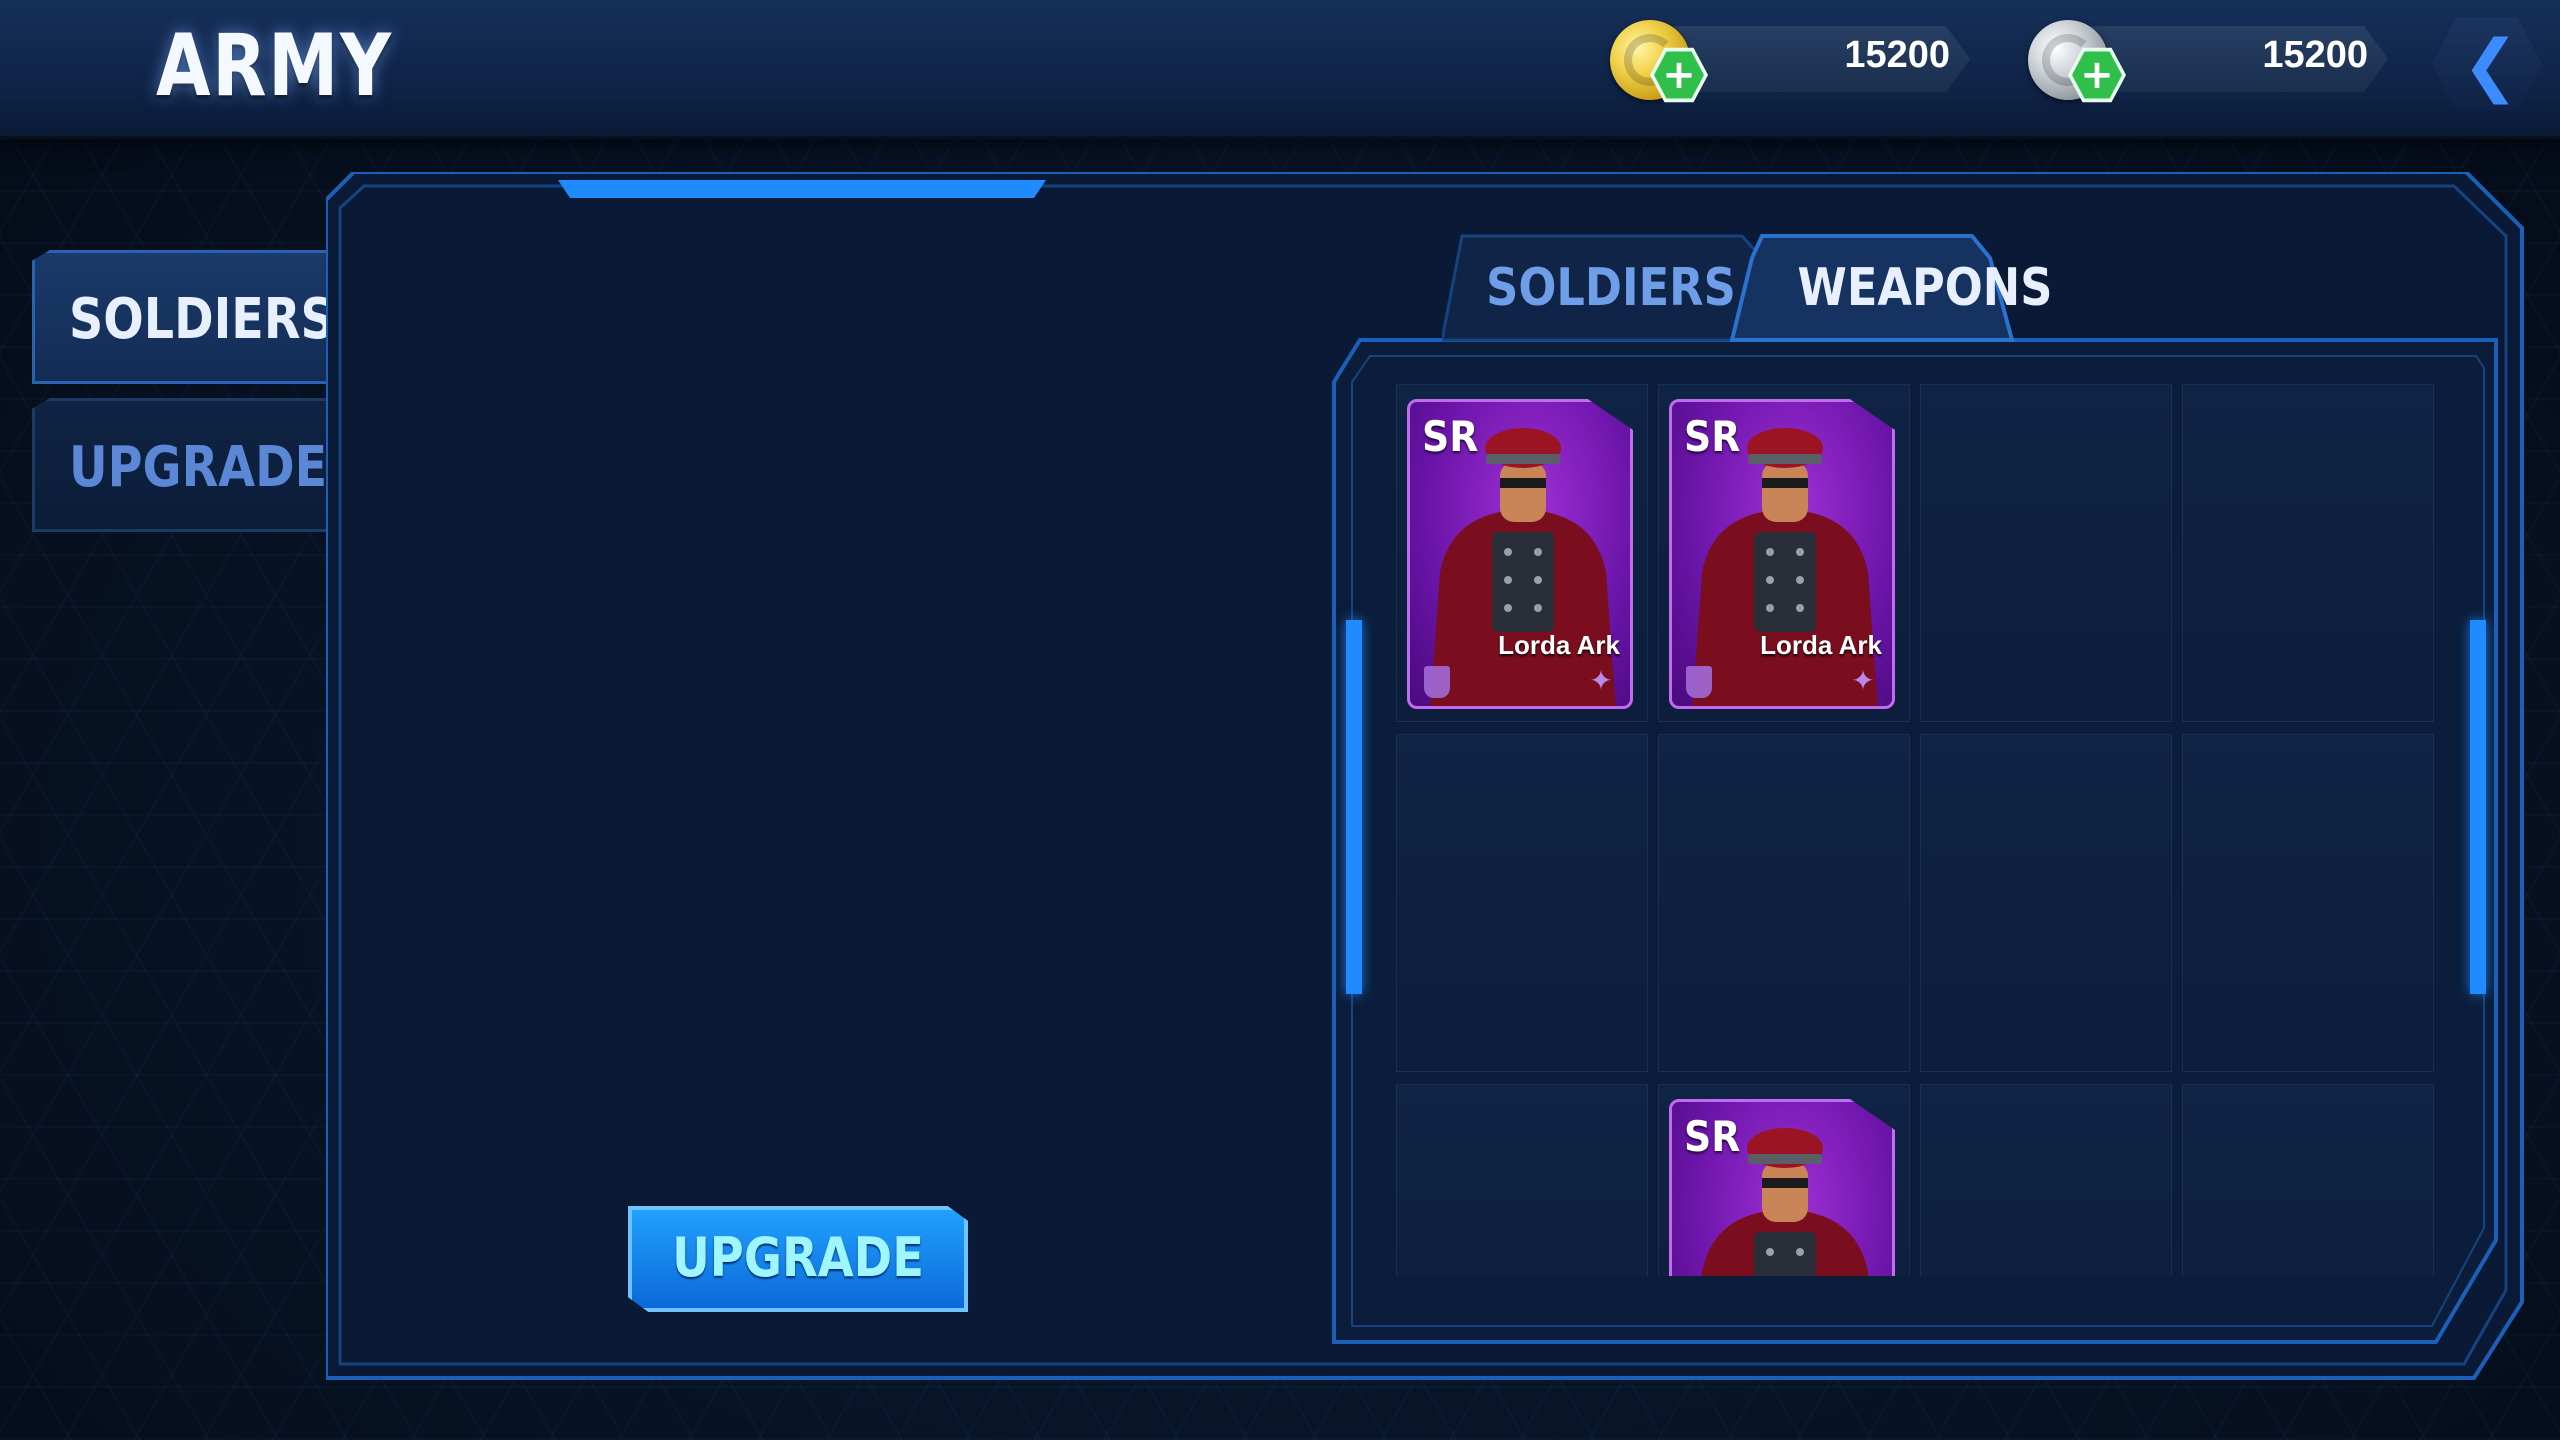 The width and height of the screenshot is (2560, 1440). I want to click on page-title: ARMY, so click(274, 66).